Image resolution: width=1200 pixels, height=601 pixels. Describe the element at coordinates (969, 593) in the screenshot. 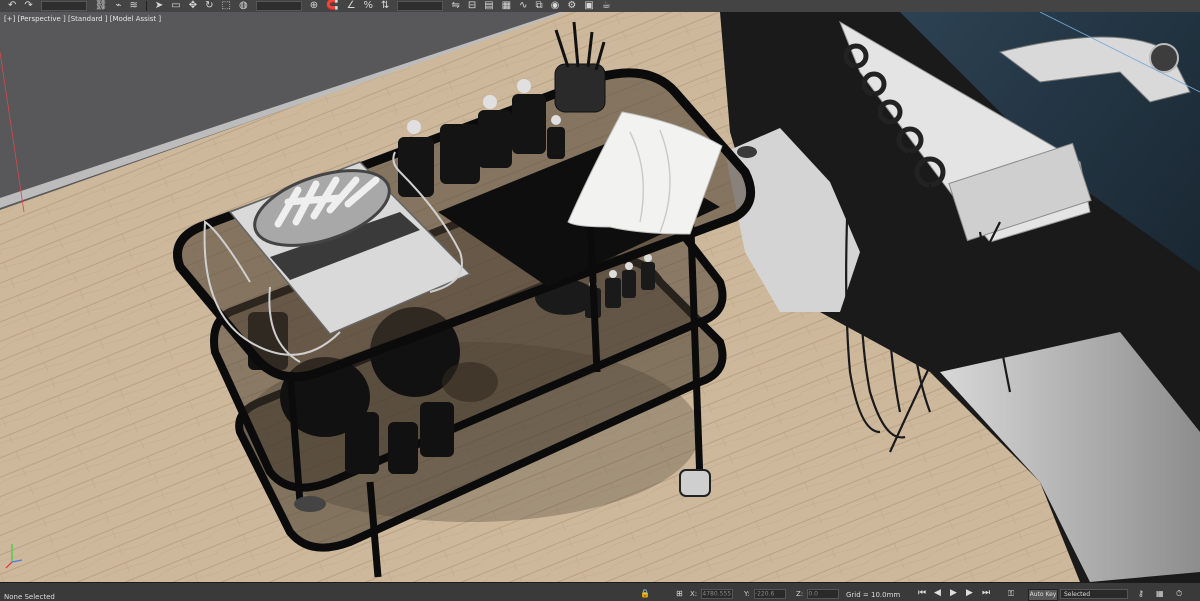

I see `next-frame-icon: ▶` at that location.